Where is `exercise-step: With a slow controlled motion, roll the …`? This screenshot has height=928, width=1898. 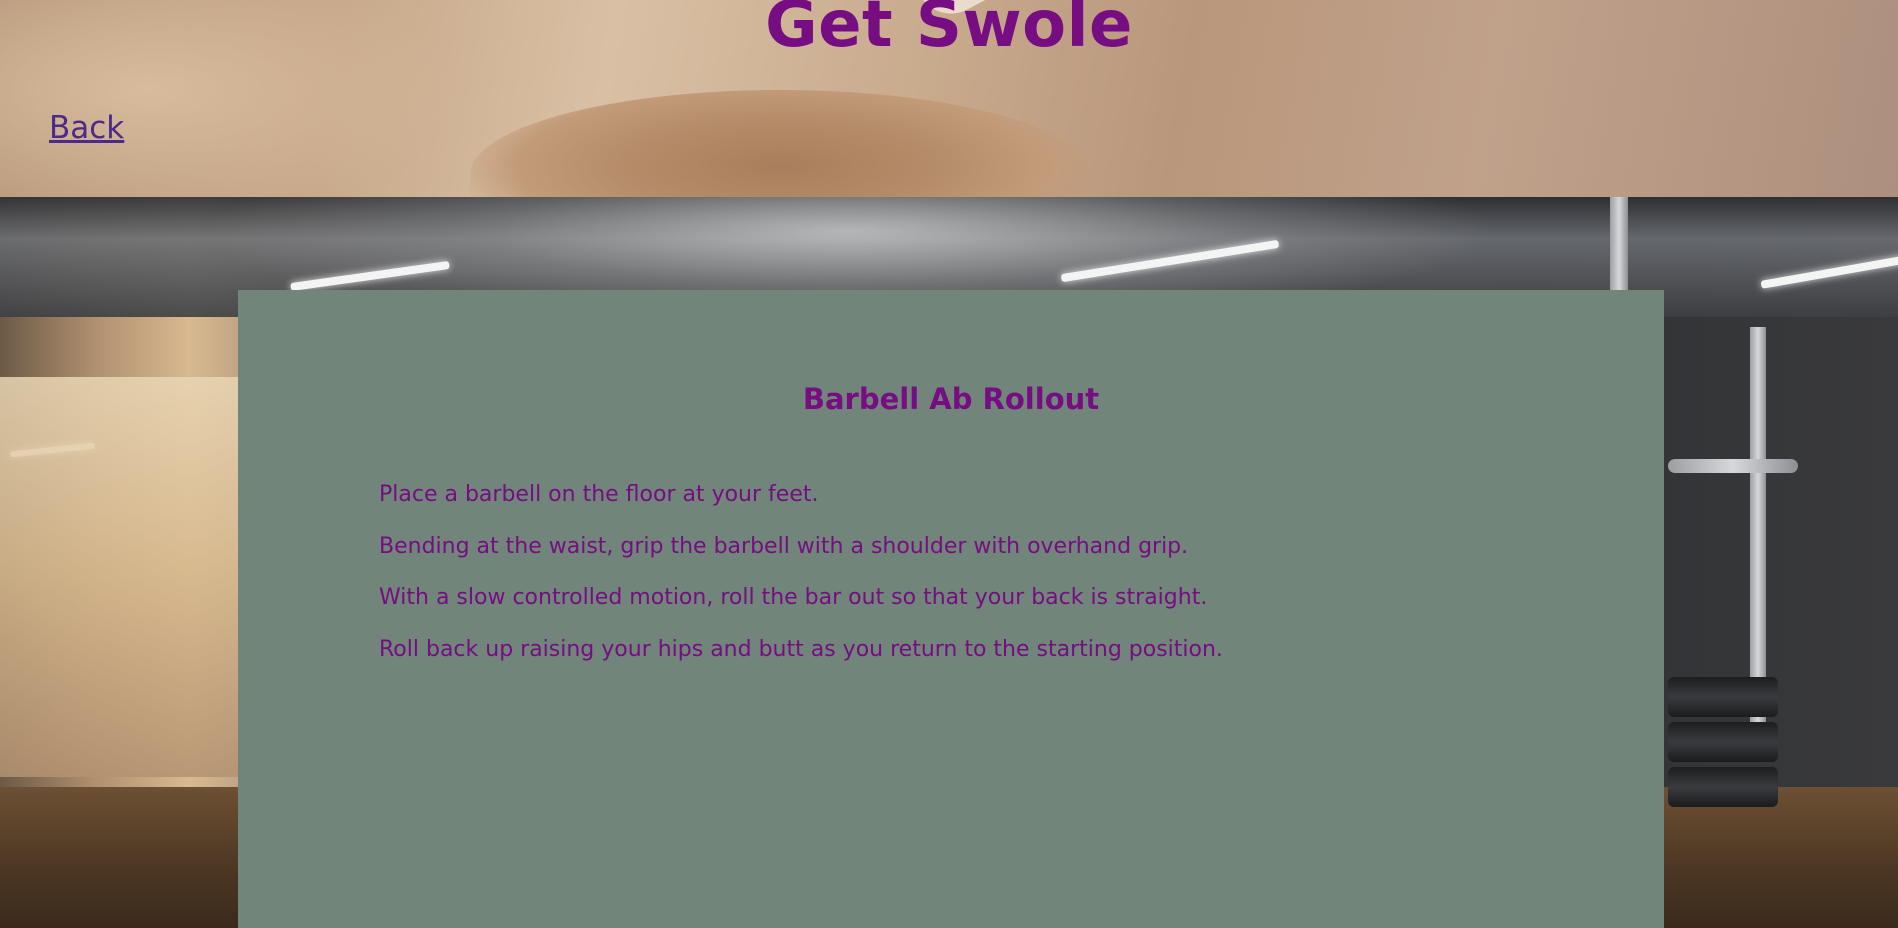
exercise-step: With a slow controlled motion, roll the … is located at coordinates (793, 597).